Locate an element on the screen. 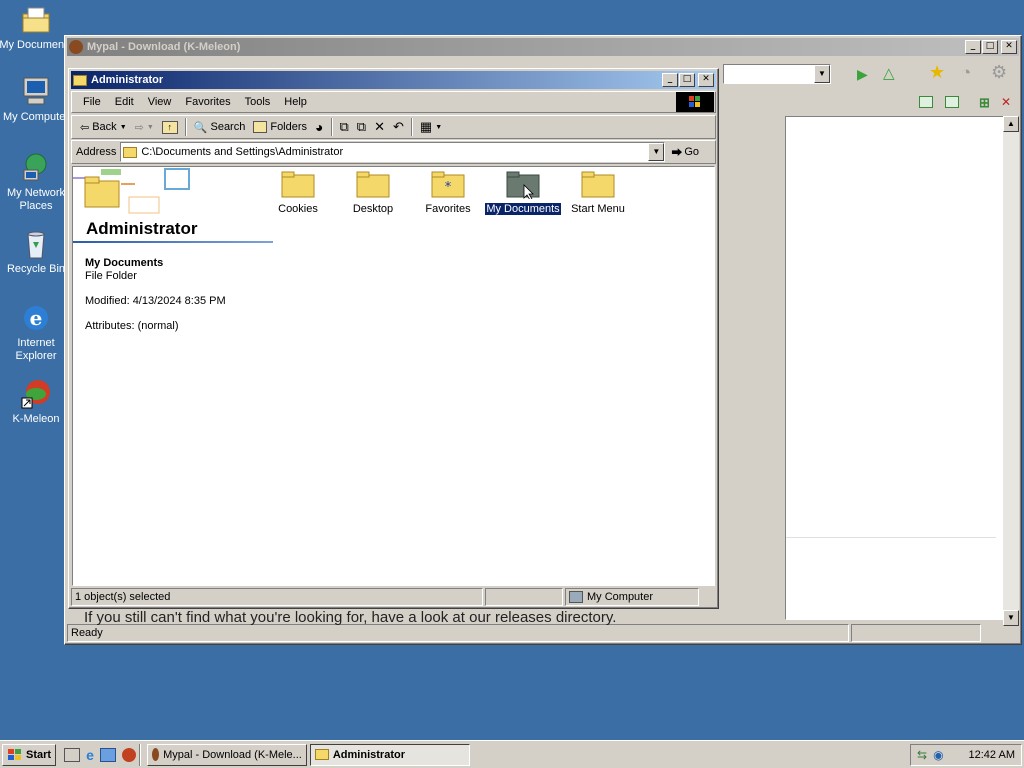  mypal-title: Mypal - Download (K-Meleon) is located at coordinates (164, 47).